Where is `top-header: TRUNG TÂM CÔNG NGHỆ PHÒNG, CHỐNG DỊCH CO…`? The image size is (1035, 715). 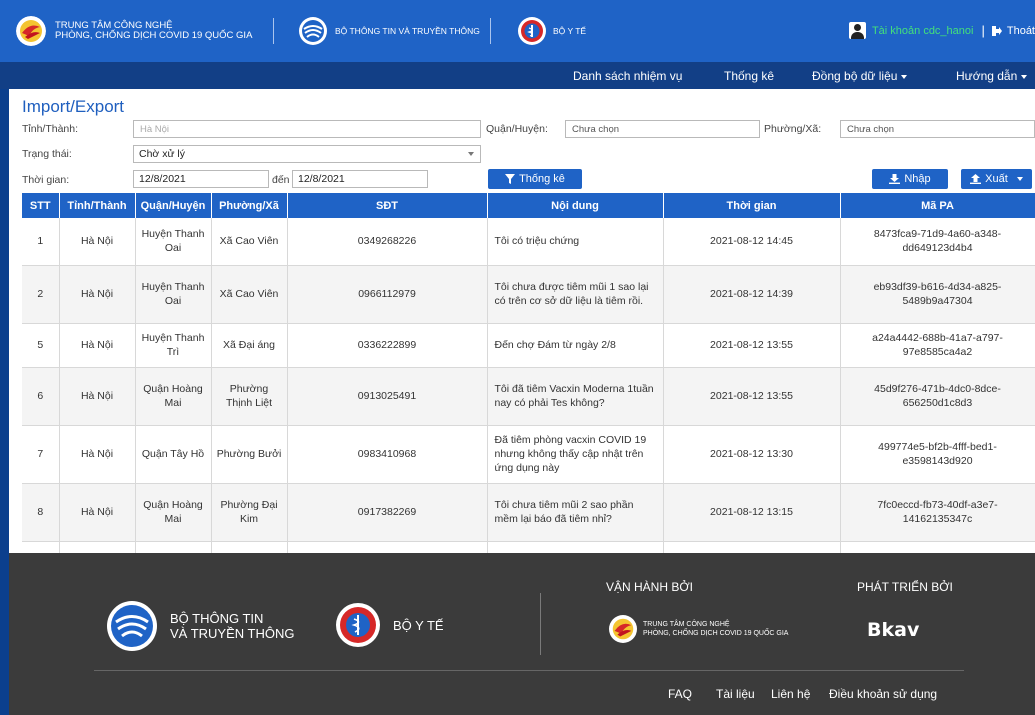 top-header: TRUNG TÂM CÔNG NGHỆ PHÒNG, CHỐNG DỊCH CO… is located at coordinates (517, 31).